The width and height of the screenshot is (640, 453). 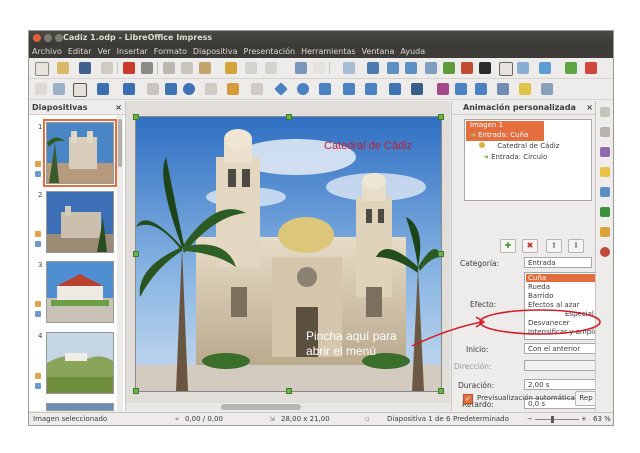 I want to click on arrange-icon, so click(x=481, y=89).